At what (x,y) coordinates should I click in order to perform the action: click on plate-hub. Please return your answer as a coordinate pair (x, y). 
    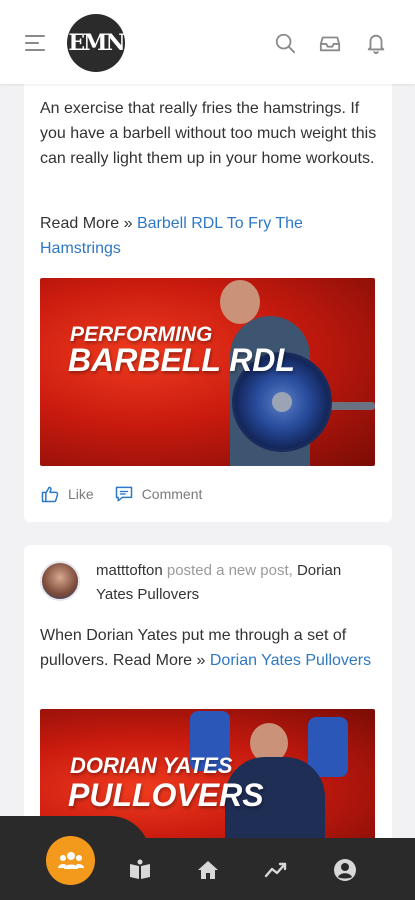
    Looking at the image, I should click on (282, 402).